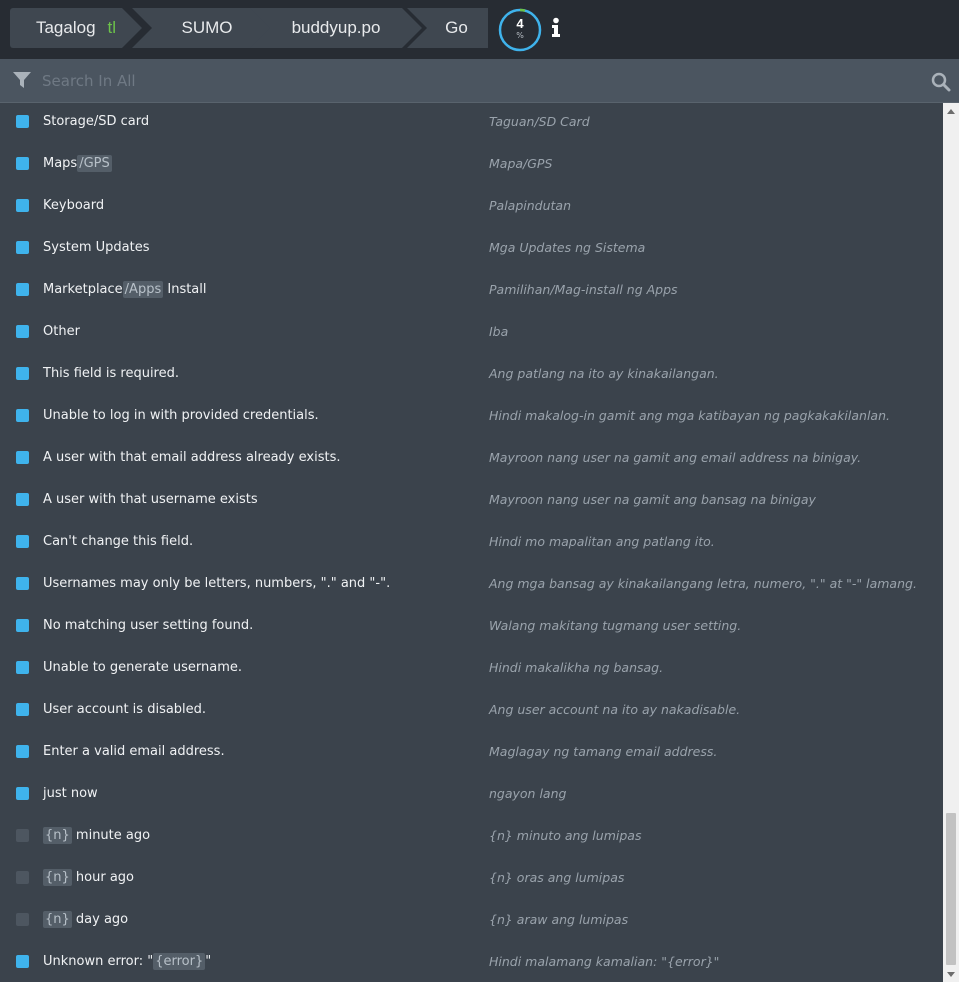 The height and width of the screenshot is (982, 959). I want to click on breadcrumb-project: SUMO, so click(202, 28).